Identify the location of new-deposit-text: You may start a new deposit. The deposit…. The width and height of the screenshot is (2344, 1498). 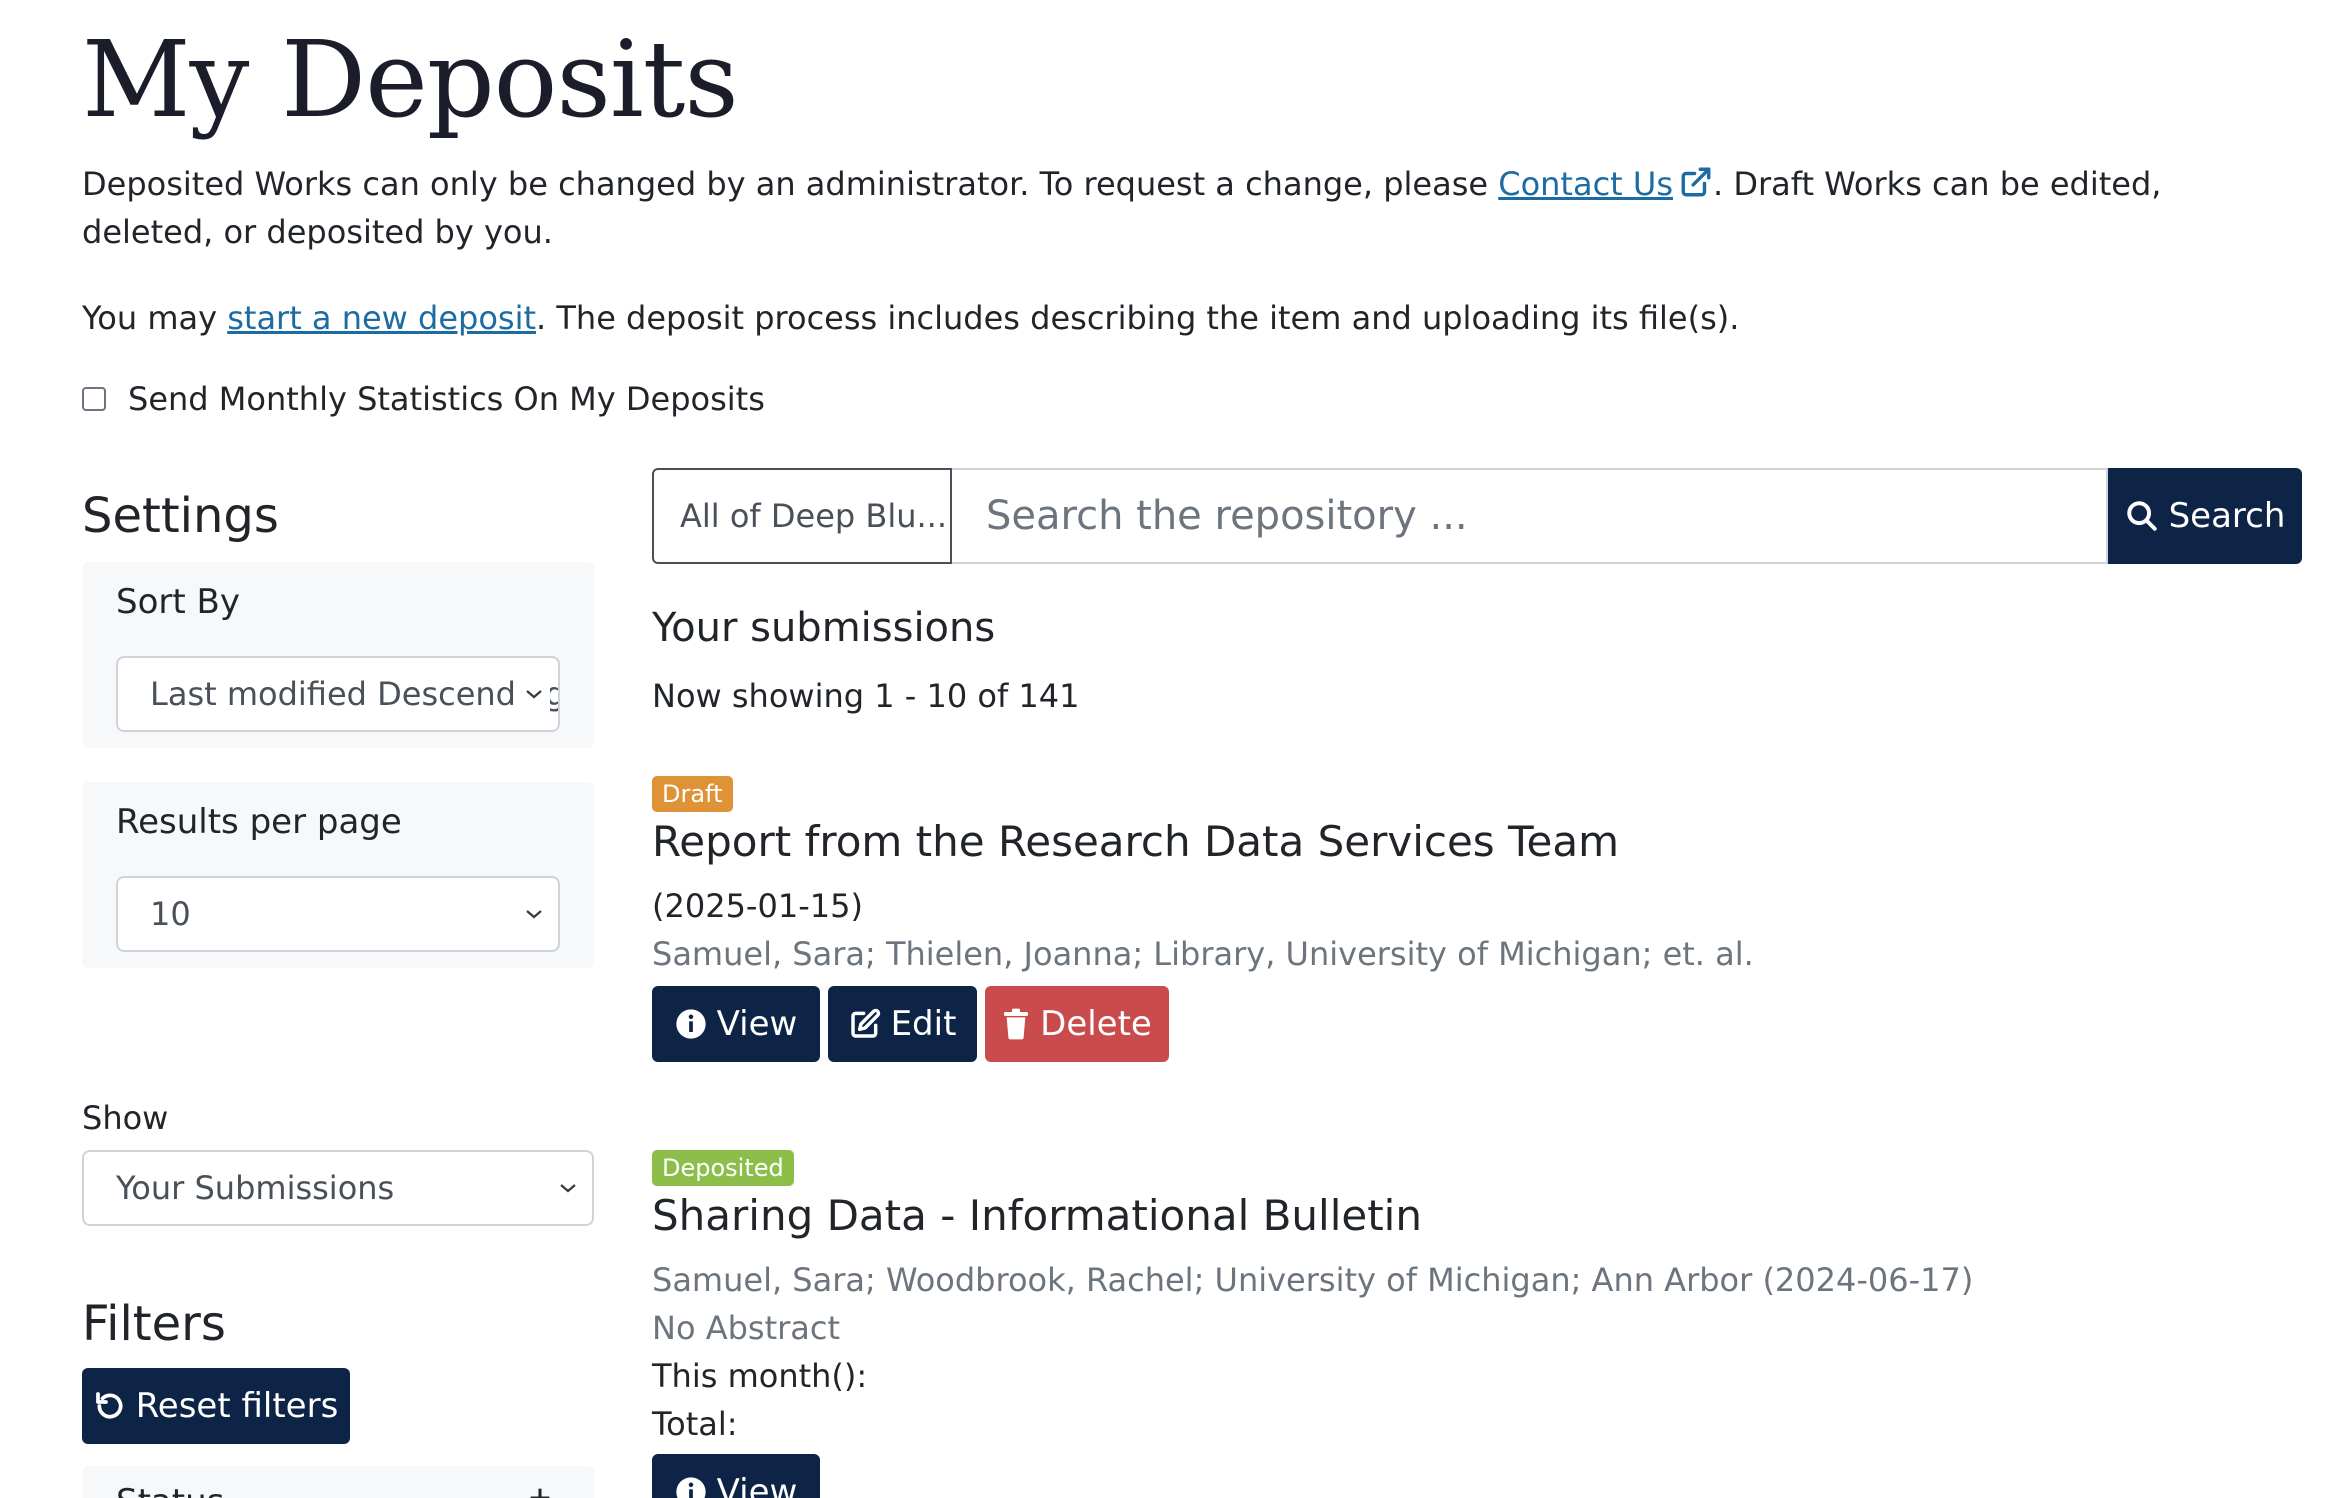
(910, 318).